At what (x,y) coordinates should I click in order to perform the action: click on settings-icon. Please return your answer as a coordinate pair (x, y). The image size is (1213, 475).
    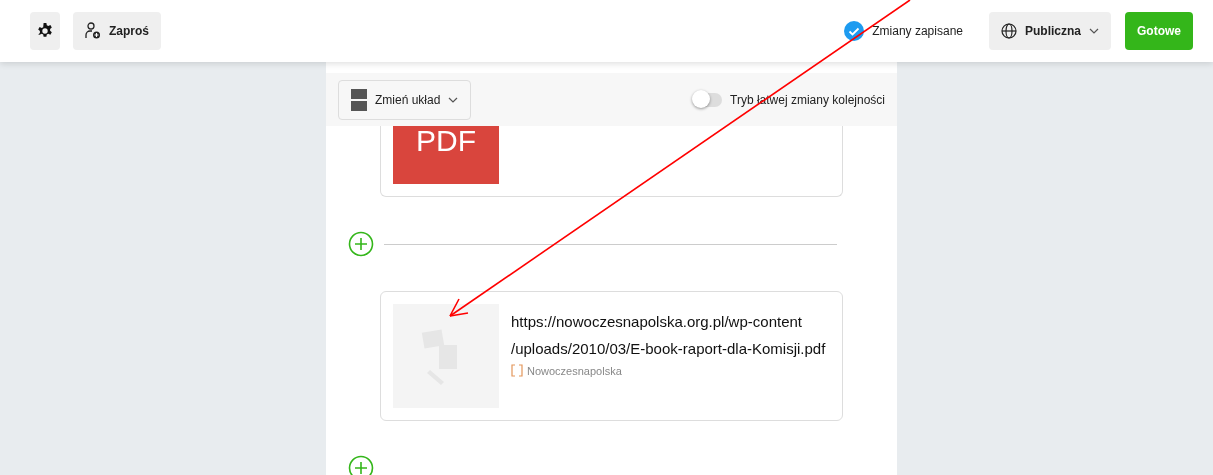
    Looking at the image, I should click on (45, 31).